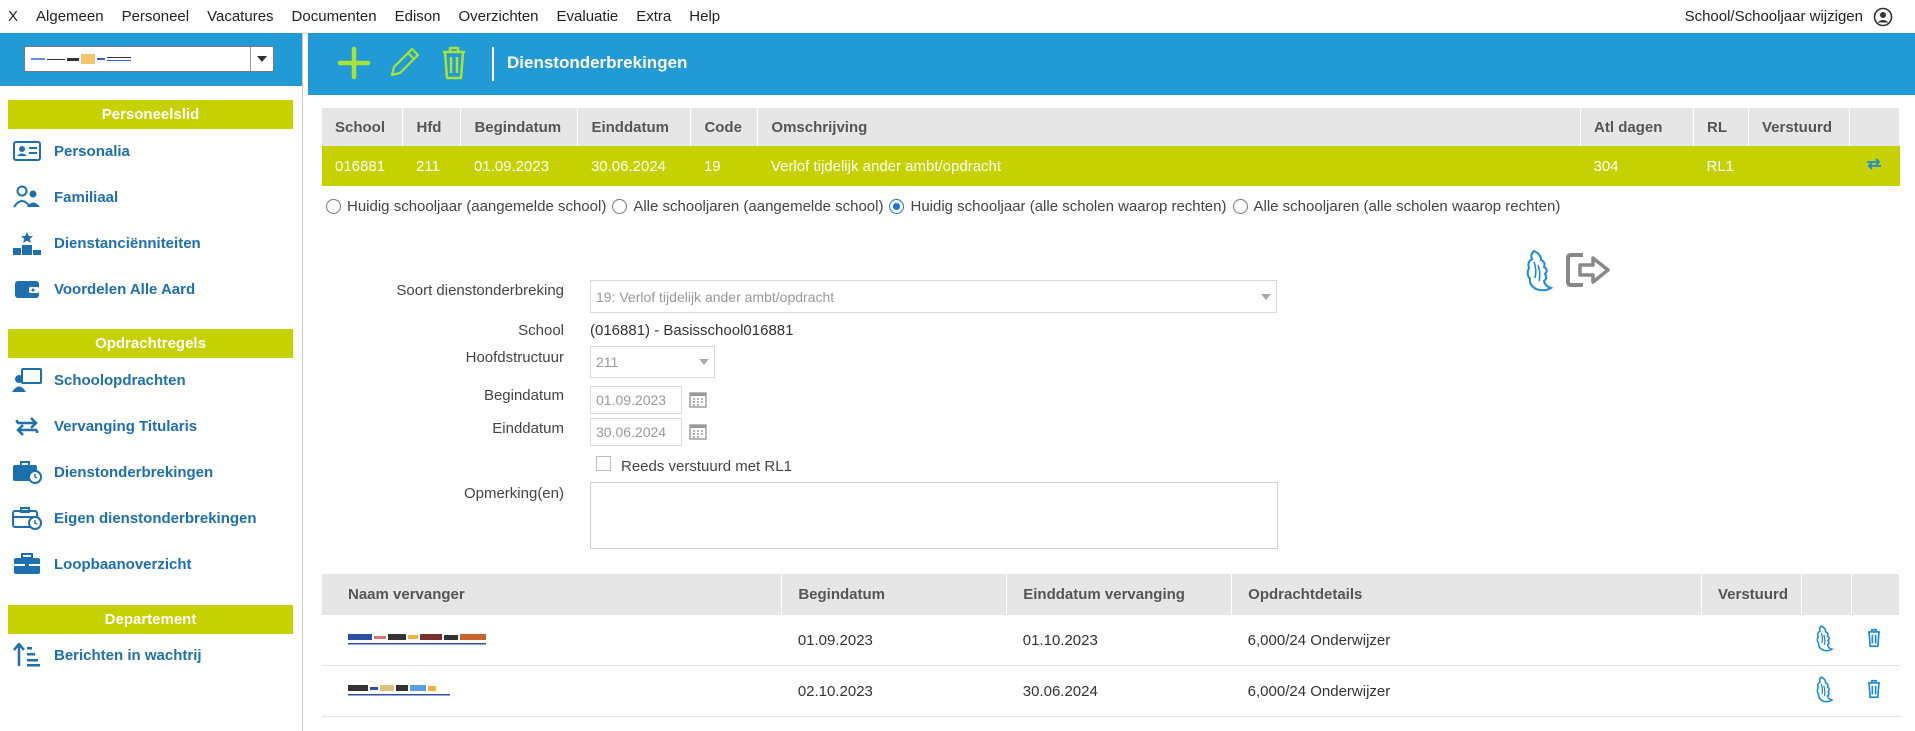 This screenshot has width=1915, height=731. Describe the element at coordinates (1119, 640) in the screenshot. I see `cell-einddatum: 01.10.2023` at that location.